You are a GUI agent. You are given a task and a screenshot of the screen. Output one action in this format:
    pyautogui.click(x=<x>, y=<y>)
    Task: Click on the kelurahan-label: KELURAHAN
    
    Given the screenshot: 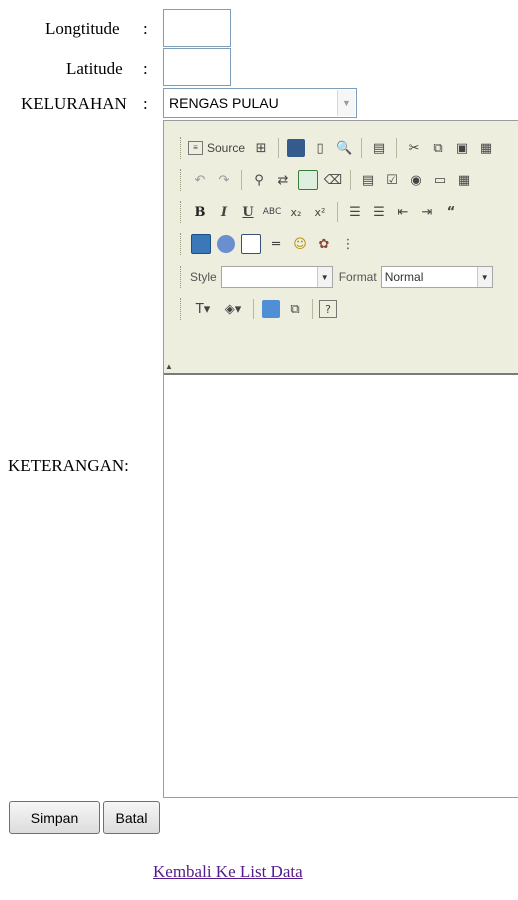 What is the action you would take?
    pyautogui.click(x=74, y=103)
    